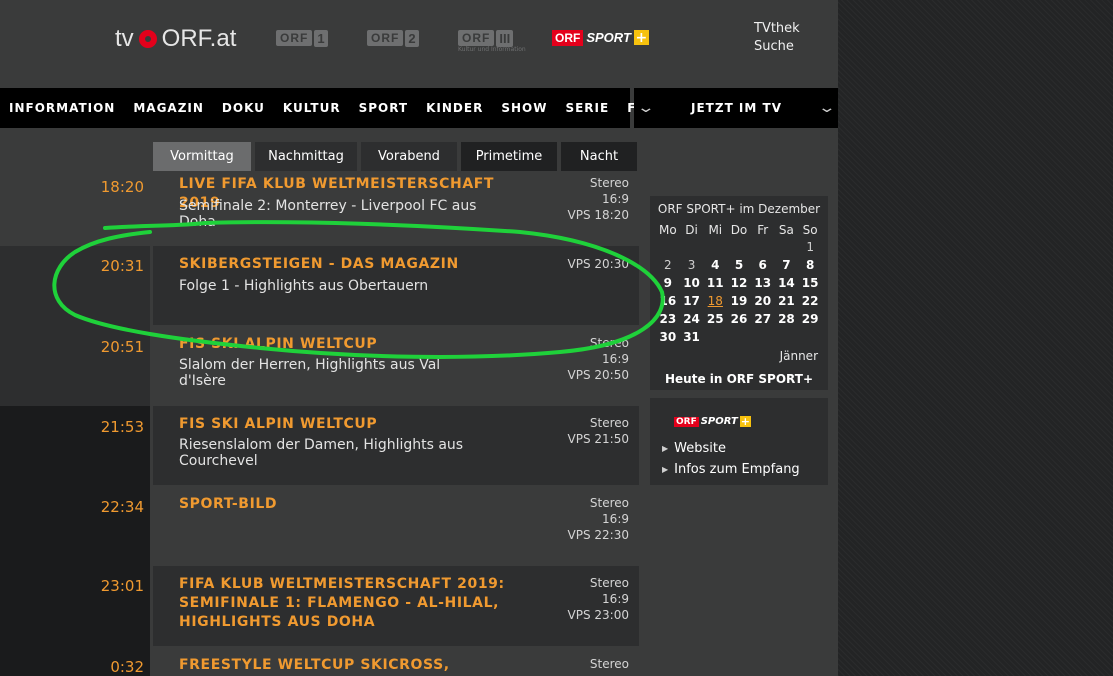 This screenshot has height=676, width=1113. What do you see at coordinates (409, 156) in the screenshot?
I see `tab-vorabend: Vorabend` at bounding box center [409, 156].